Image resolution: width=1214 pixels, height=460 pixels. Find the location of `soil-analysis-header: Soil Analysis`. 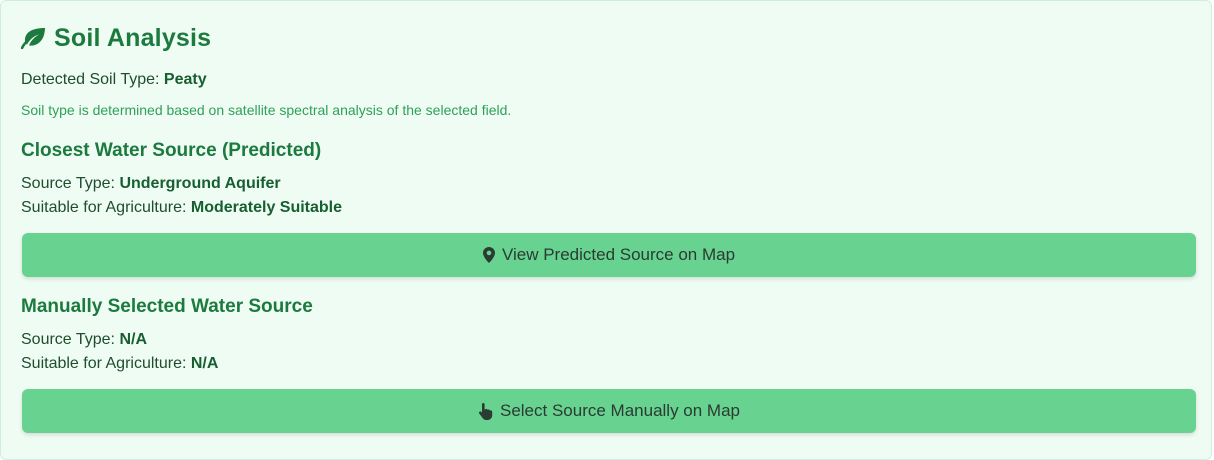

soil-analysis-header: Soil Analysis is located at coordinates (116, 38).